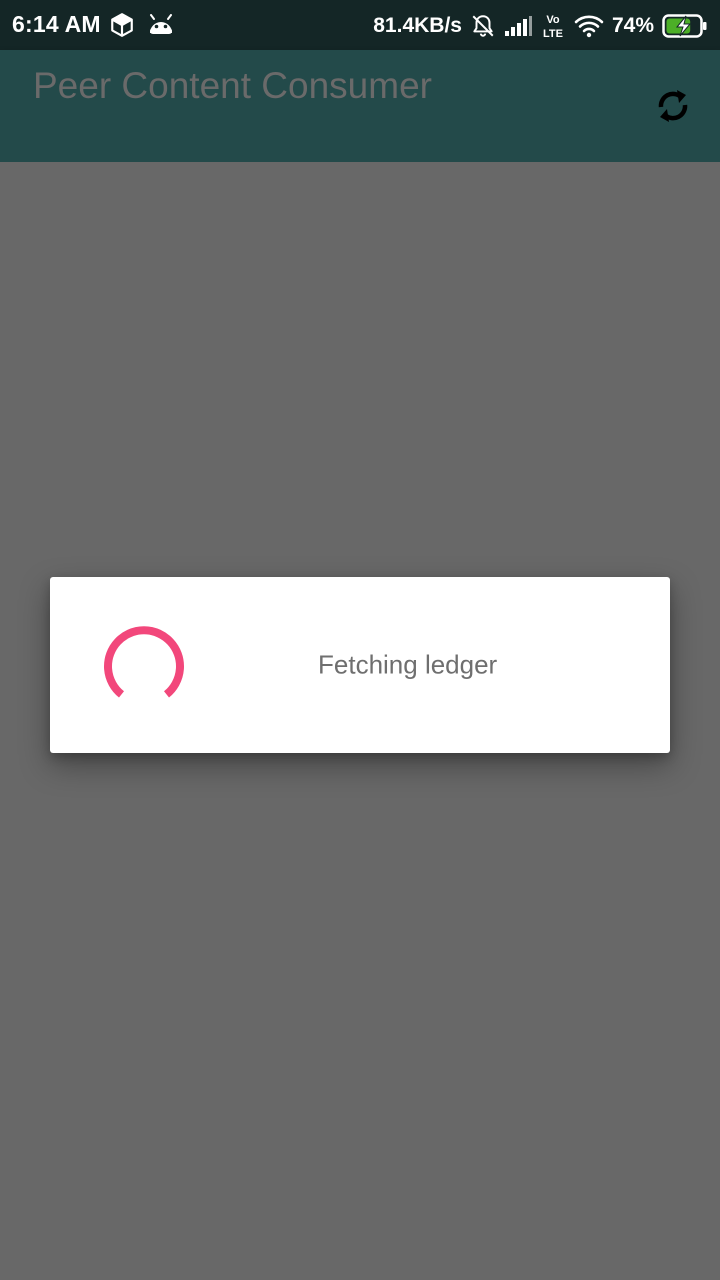  I want to click on svg-text: Vo, so click(553, 20).